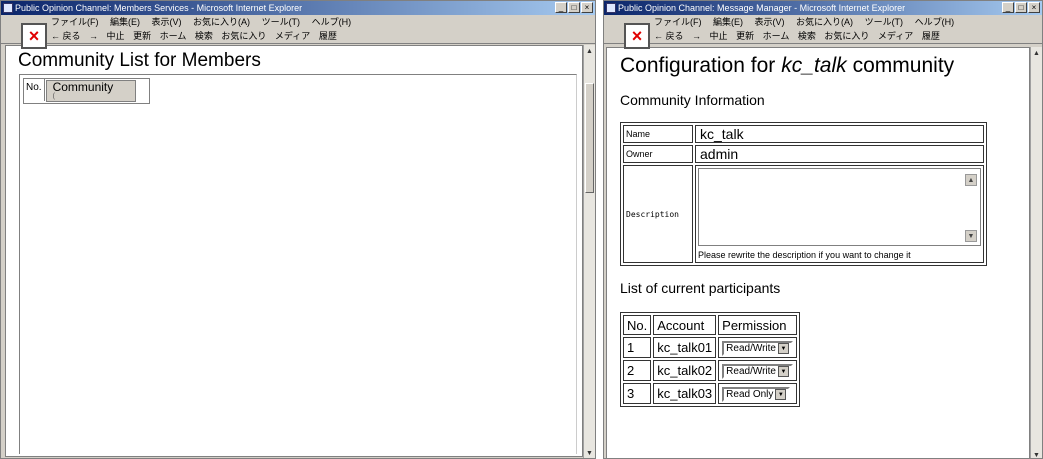 This screenshot has height=459, width=1043. Describe the element at coordinates (8, 8) in the screenshot. I see `ie-app-icon` at that location.